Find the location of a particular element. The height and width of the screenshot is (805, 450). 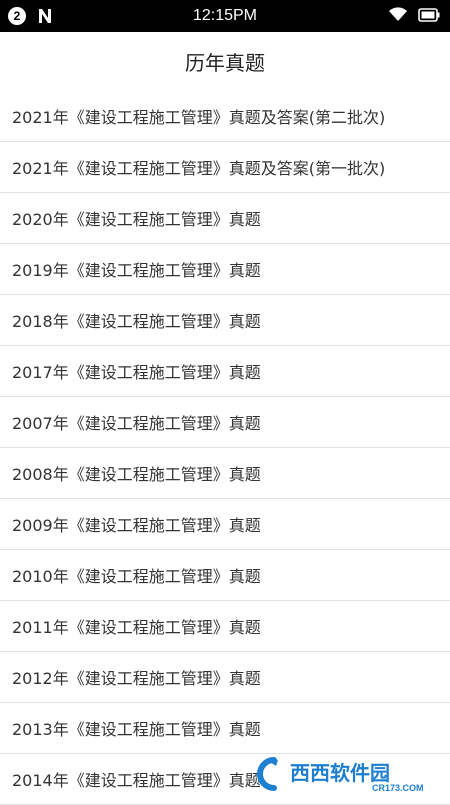

header: 历年真题 is located at coordinates (225, 61).